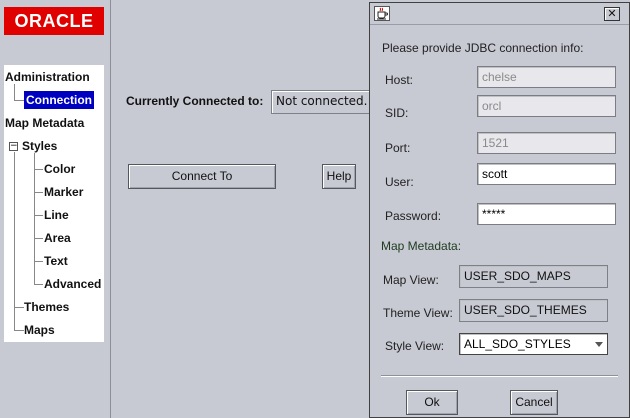 The image size is (630, 418). What do you see at coordinates (534, 402) in the screenshot?
I see `cancel-button: Cancel` at bounding box center [534, 402].